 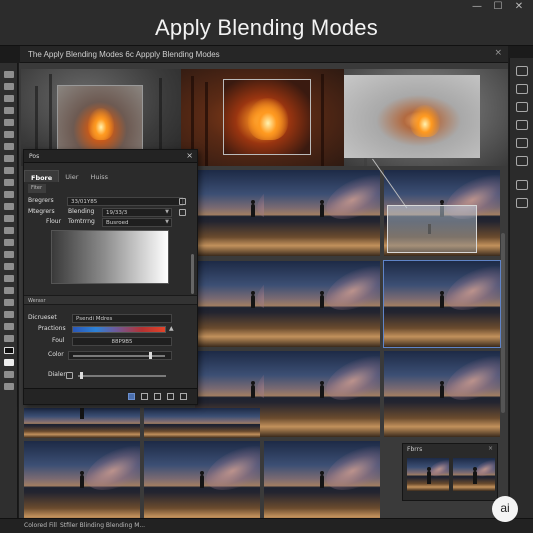 What do you see at coordinates (9, 182) in the screenshot?
I see `eraser-tool-icon` at bounding box center [9, 182].